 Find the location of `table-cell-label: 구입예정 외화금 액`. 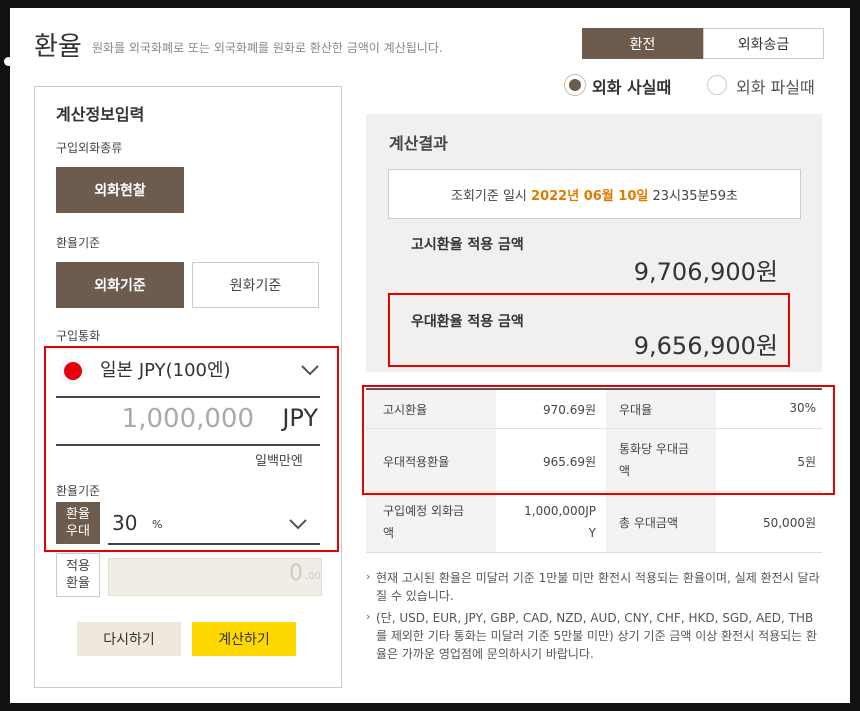

table-cell-label: 구입예정 외화금 액 is located at coordinates (424, 522).